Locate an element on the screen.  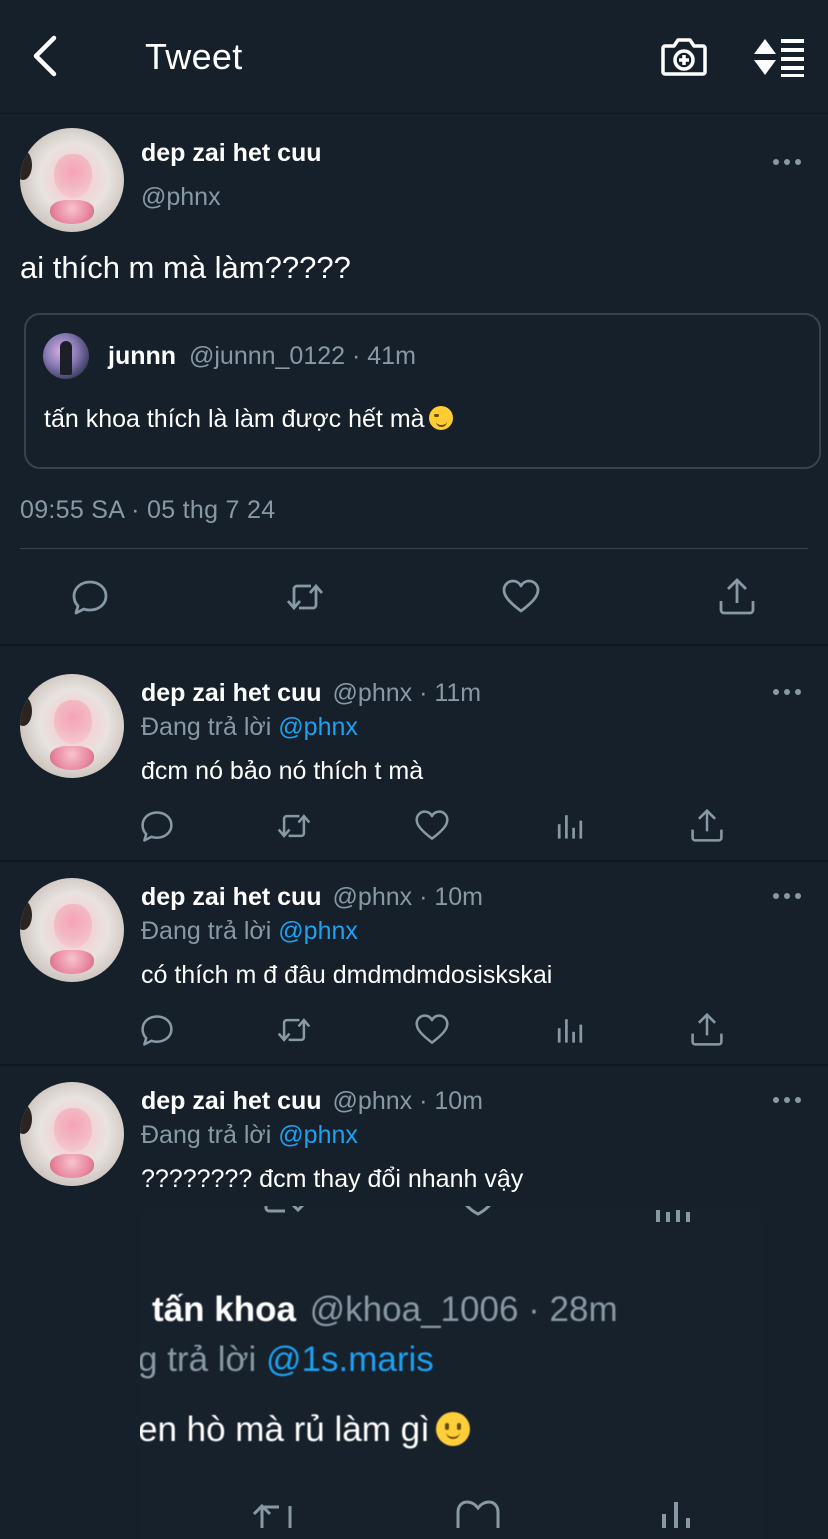
back-arrow-icon is located at coordinates (45, 56).